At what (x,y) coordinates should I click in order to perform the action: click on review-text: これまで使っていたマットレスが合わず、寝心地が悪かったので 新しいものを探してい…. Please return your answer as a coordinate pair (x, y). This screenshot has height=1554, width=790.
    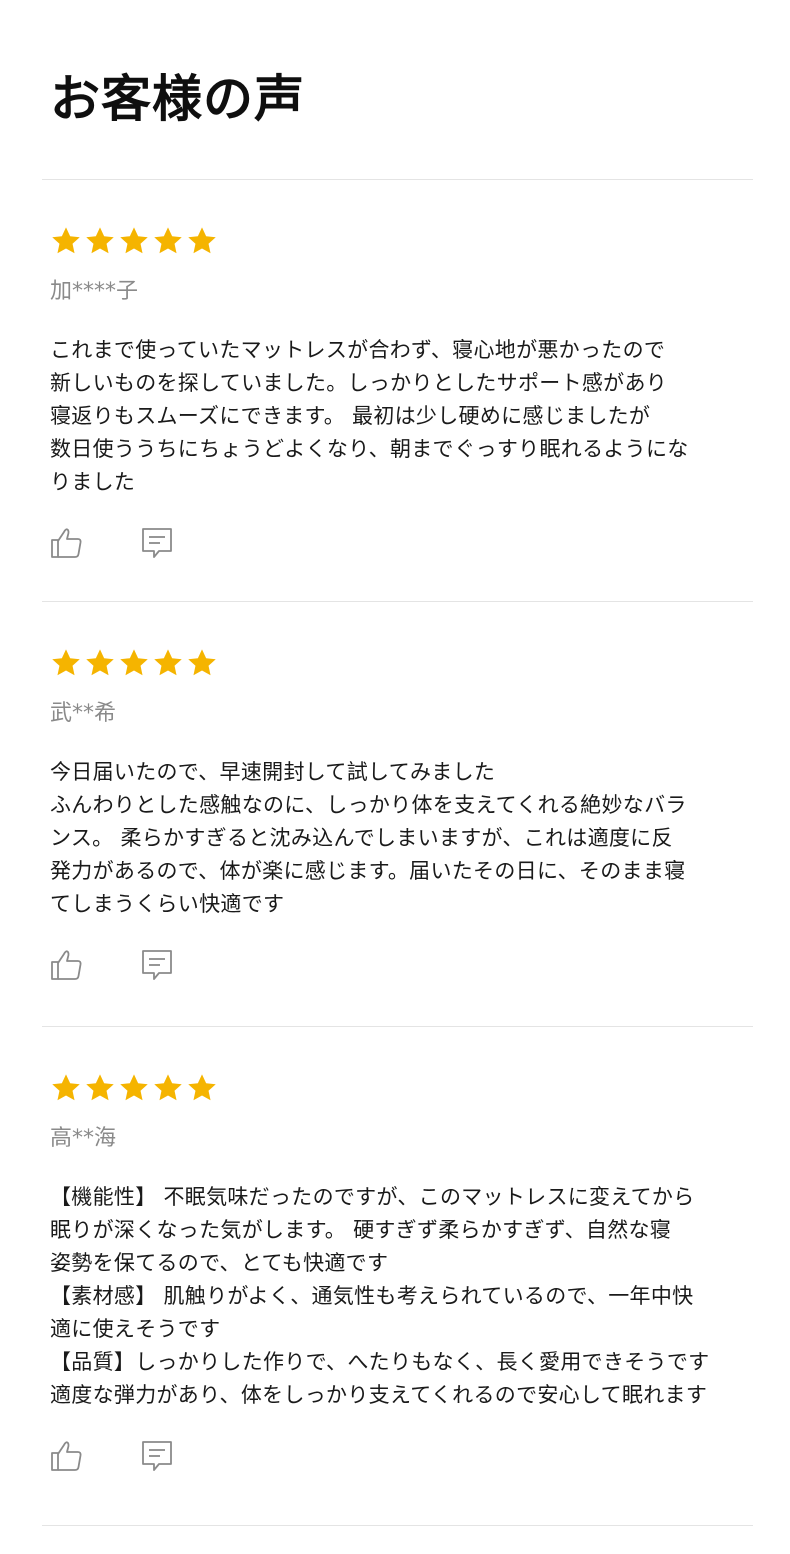
    Looking at the image, I should click on (369, 416).